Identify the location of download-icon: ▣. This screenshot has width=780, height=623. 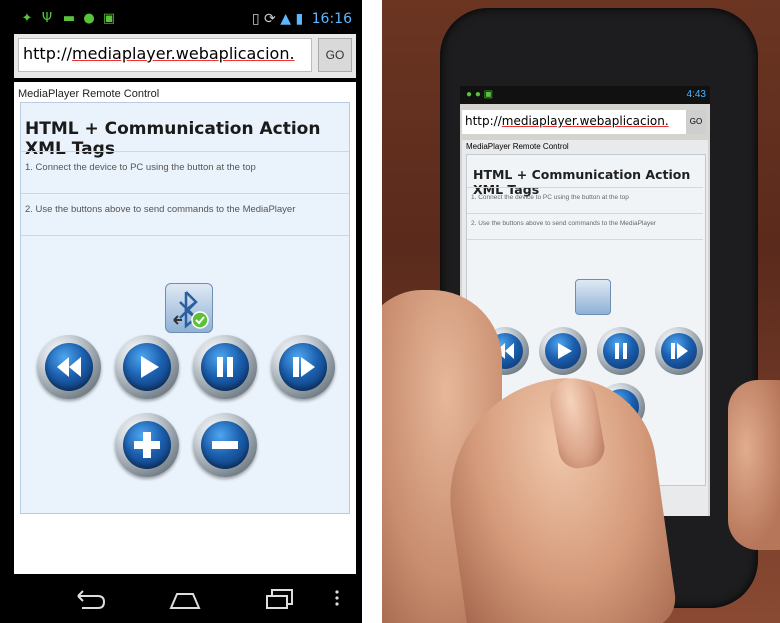
(109, 18).